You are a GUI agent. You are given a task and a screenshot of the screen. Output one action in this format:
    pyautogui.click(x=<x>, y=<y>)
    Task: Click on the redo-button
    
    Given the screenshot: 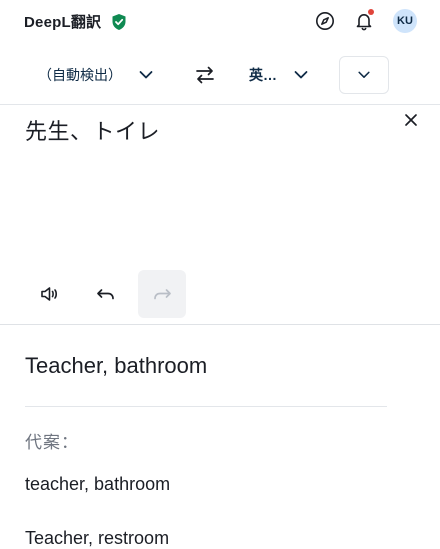 What is the action you would take?
    pyautogui.click(x=162, y=294)
    